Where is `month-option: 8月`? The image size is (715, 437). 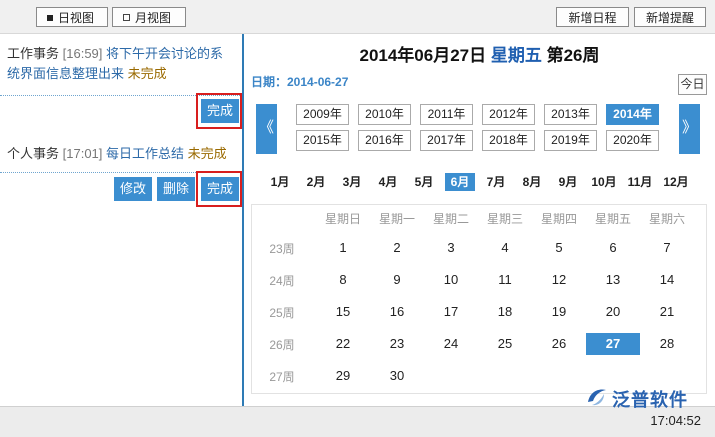
month-option: 8月 is located at coordinates (532, 182).